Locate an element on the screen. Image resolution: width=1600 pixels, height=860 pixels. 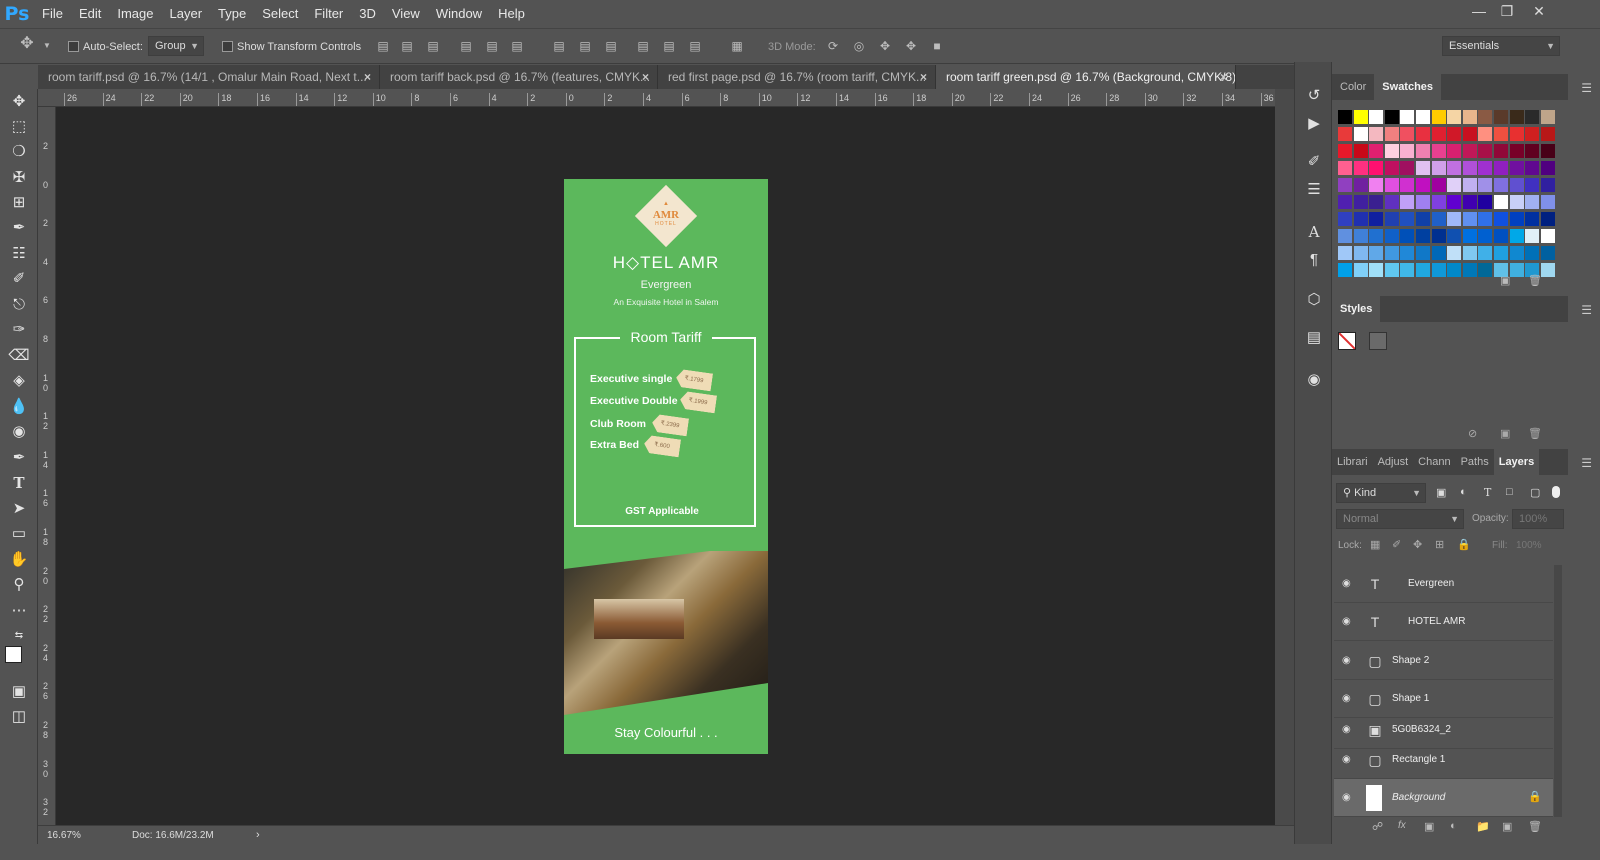
zoom-tool-icon: ⚲ is located at coordinates (19, 585).